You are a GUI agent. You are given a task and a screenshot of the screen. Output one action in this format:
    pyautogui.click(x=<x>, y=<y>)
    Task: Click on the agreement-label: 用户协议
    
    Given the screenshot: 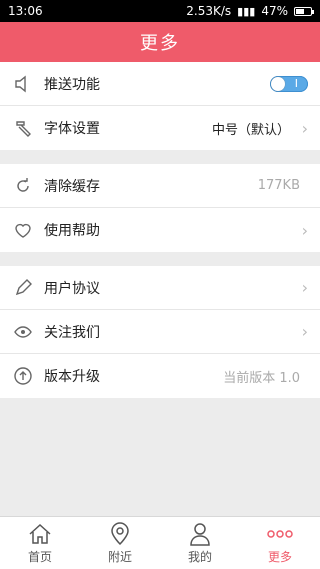 What is the action you would take?
    pyautogui.click(x=72, y=288)
    